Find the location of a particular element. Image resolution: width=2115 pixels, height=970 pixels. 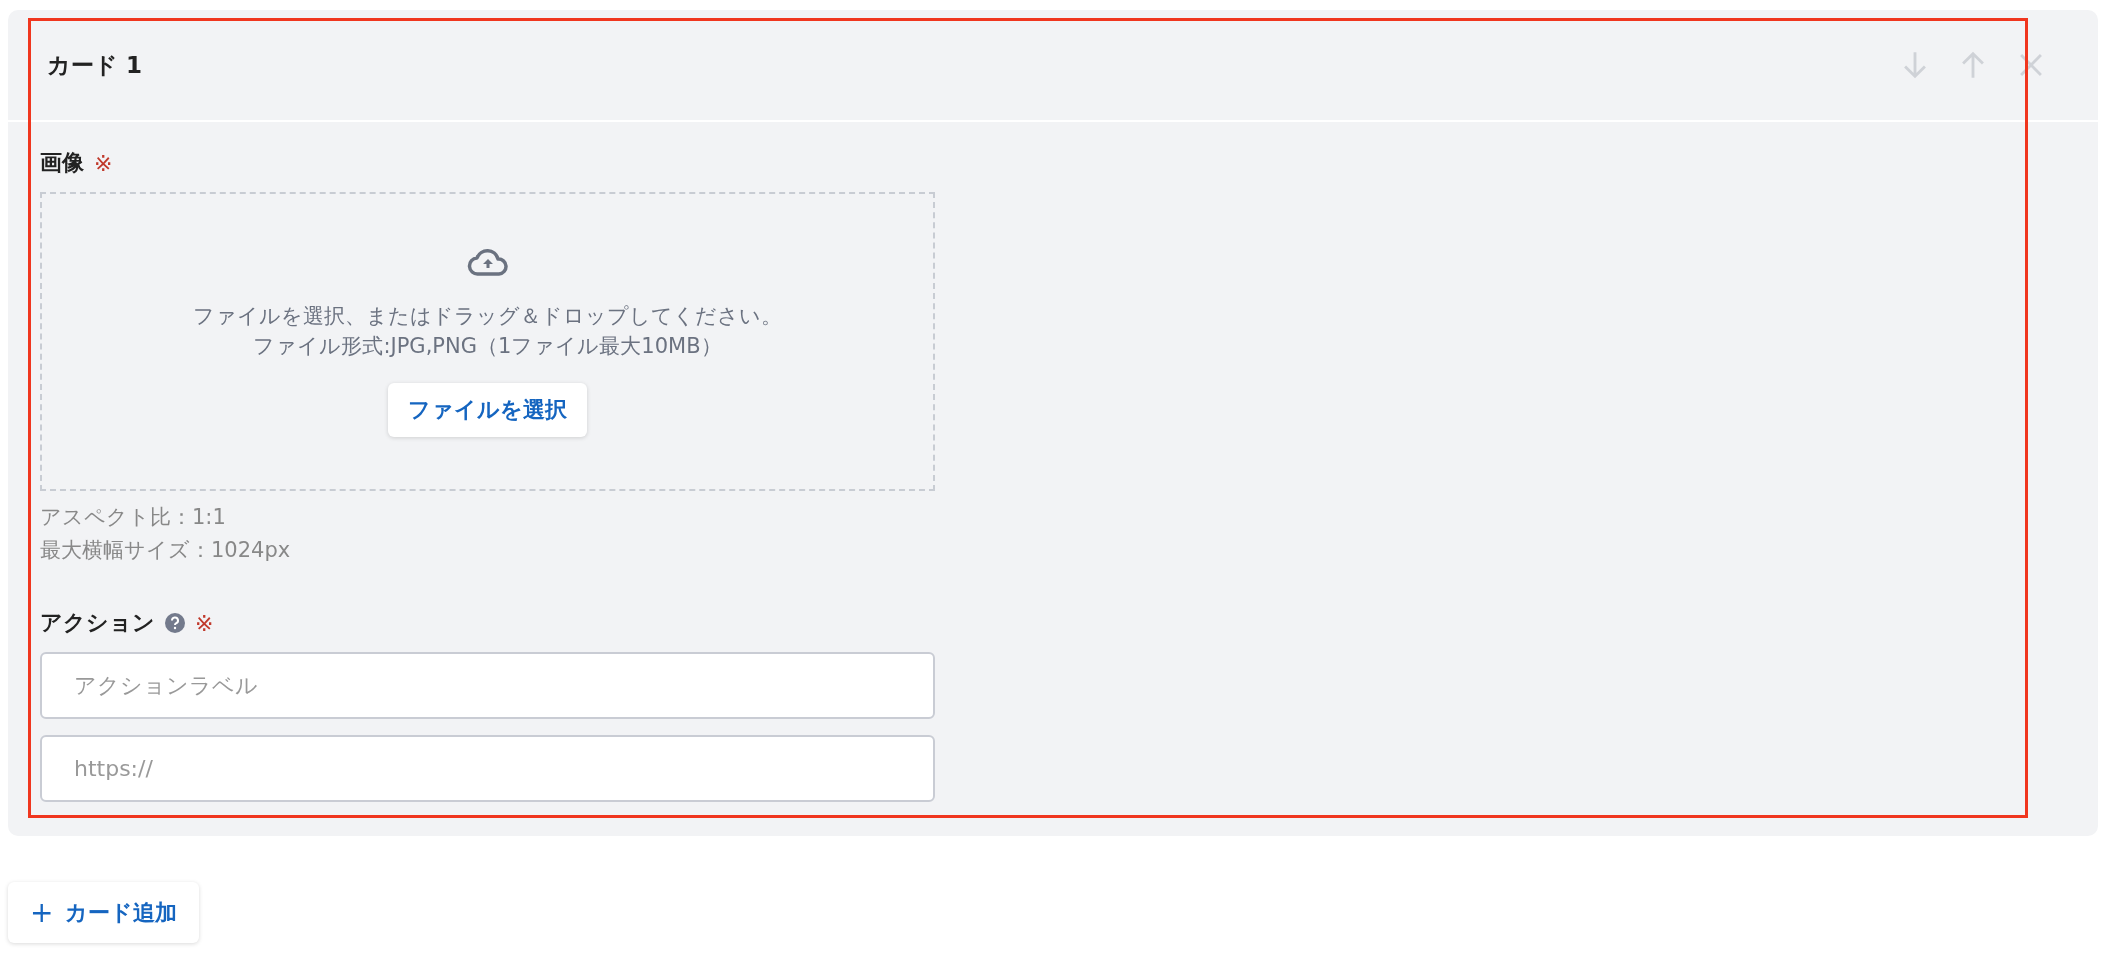

field-label: アクション is located at coordinates (97, 623).